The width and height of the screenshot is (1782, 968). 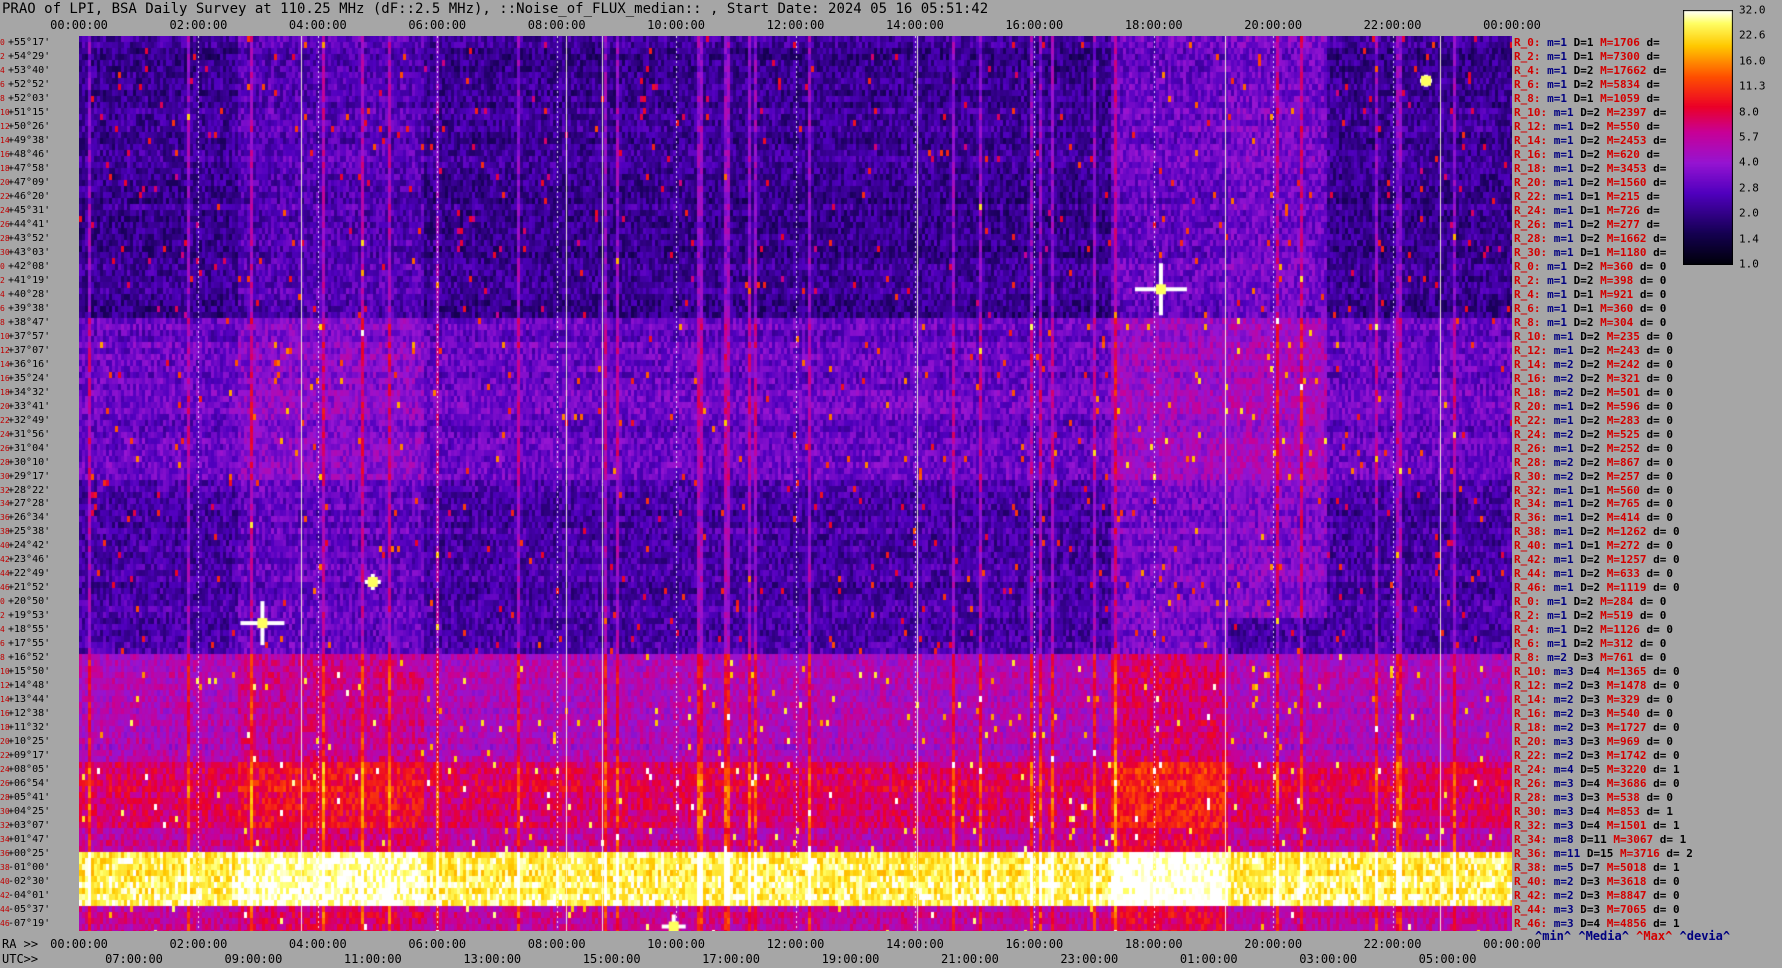 I want to click on stat-row: R_26: m=1 D=2 M=277 d=, so click(x=1587, y=225).